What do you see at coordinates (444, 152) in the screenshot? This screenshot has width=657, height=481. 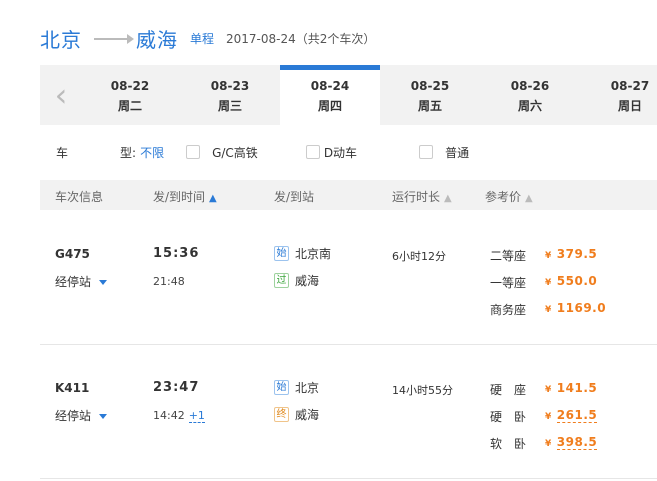 I see `filter-option-normal: 普通` at bounding box center [444, 152].